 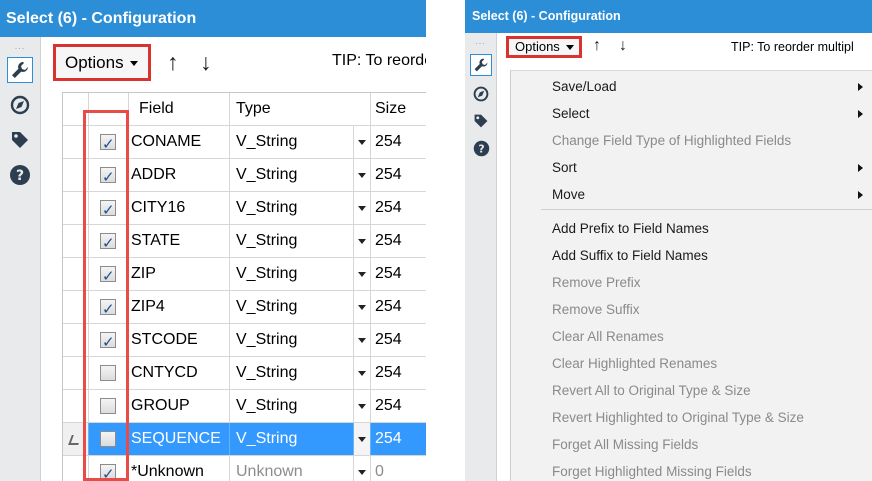 What do you see at coordinates (179, 109) in the screenshot?
I see `column-header-field: Field` at bounding box center [179, 109].